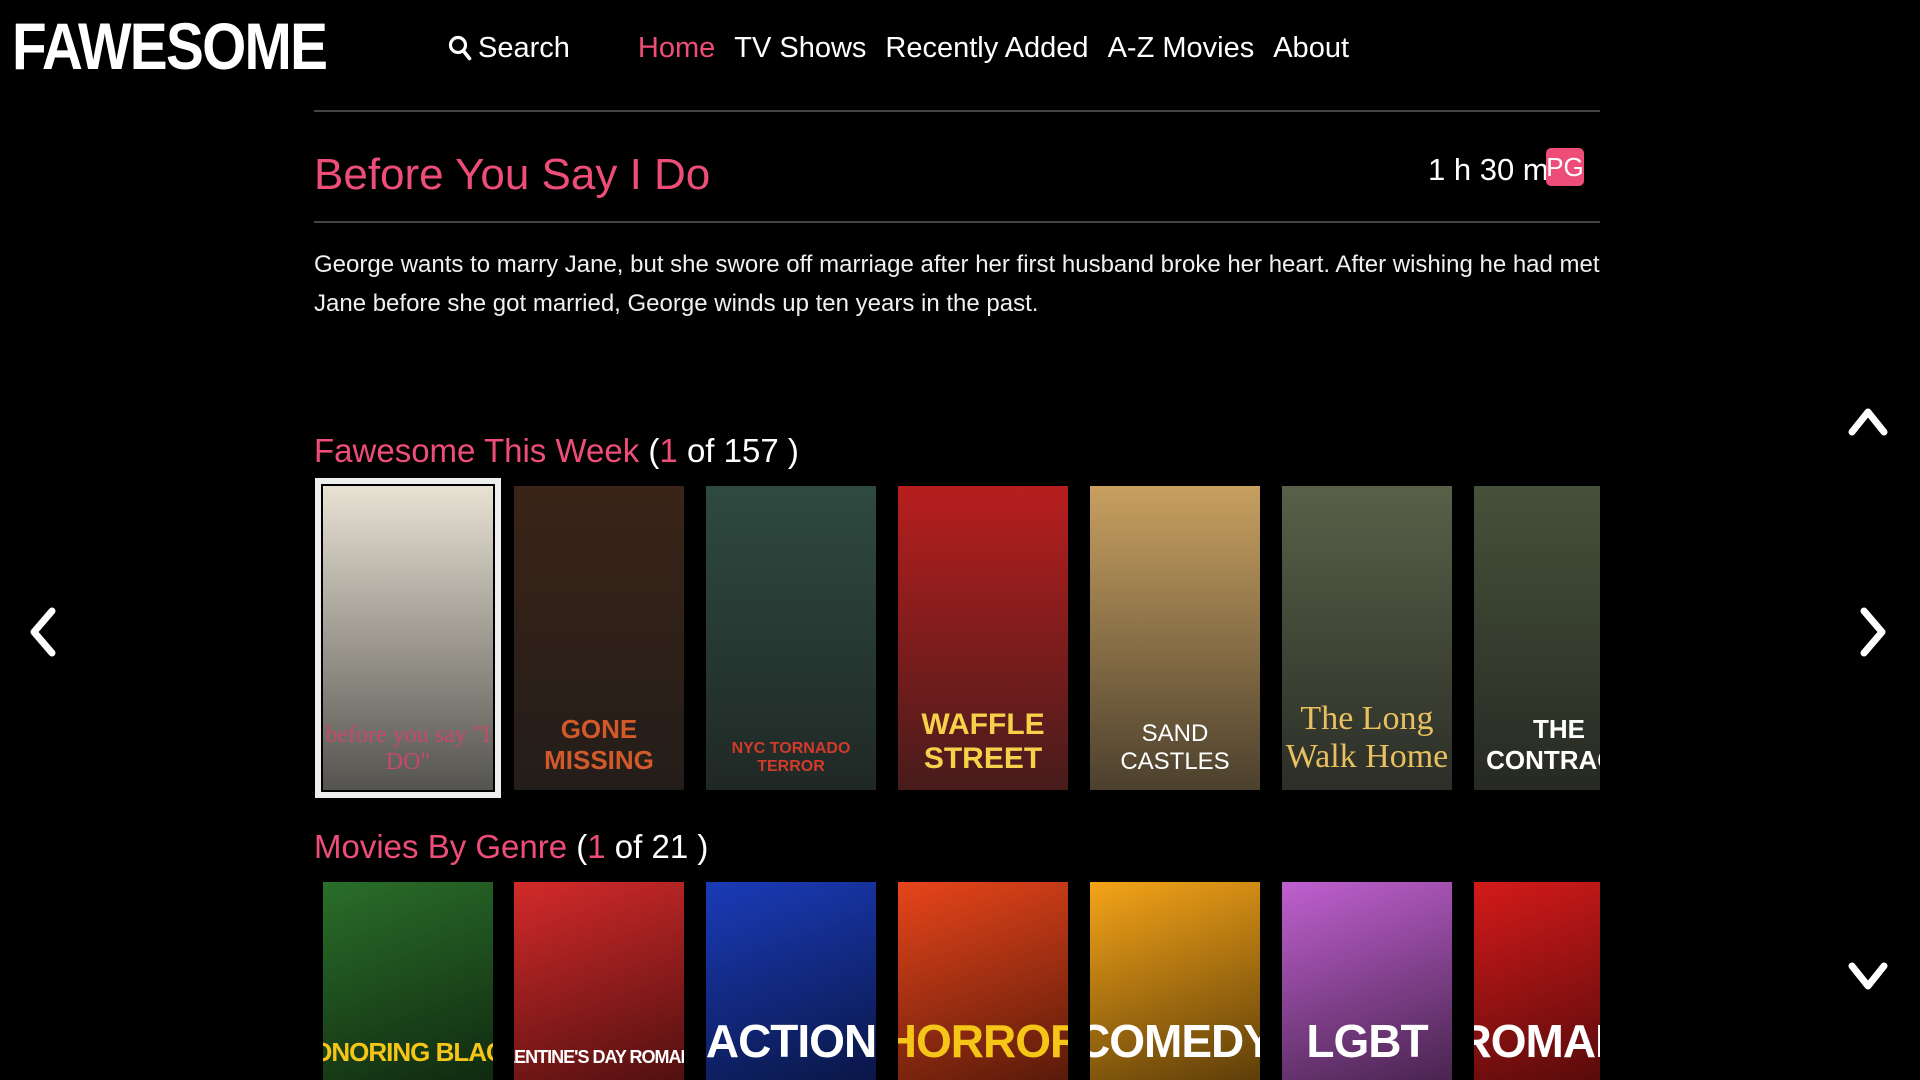 This screenshot has width=1920, height=1080. What do you see at coordinates (703, 846) in the screenshot?
I see `section-genres-close: )` at bounding box center [703, 846].